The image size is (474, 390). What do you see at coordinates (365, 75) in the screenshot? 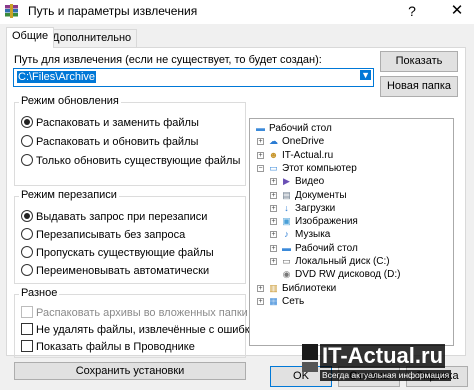
I see `chevron-down-icon: ▼` at bounding box center [365, 75].